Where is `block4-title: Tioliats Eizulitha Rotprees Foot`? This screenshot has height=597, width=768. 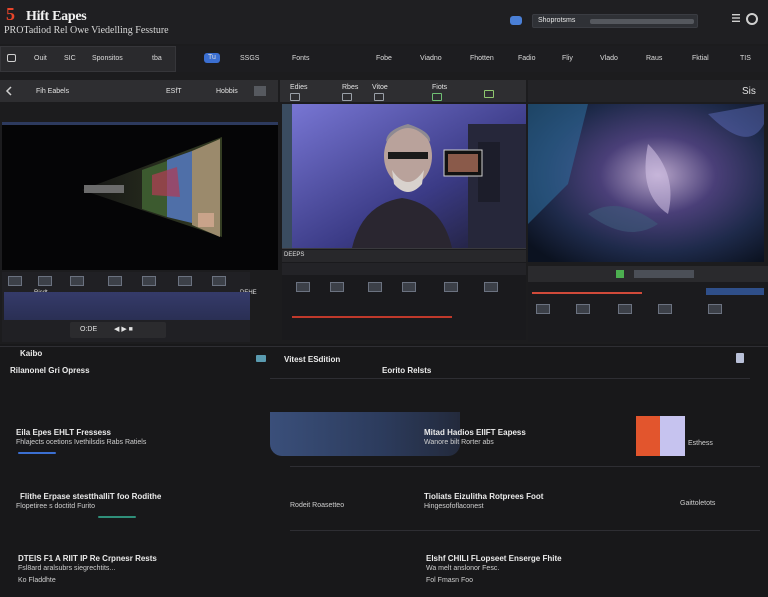 block4-title: Tioliats Eizulitha Rotprees Foot is located at coordinates (483, 496).